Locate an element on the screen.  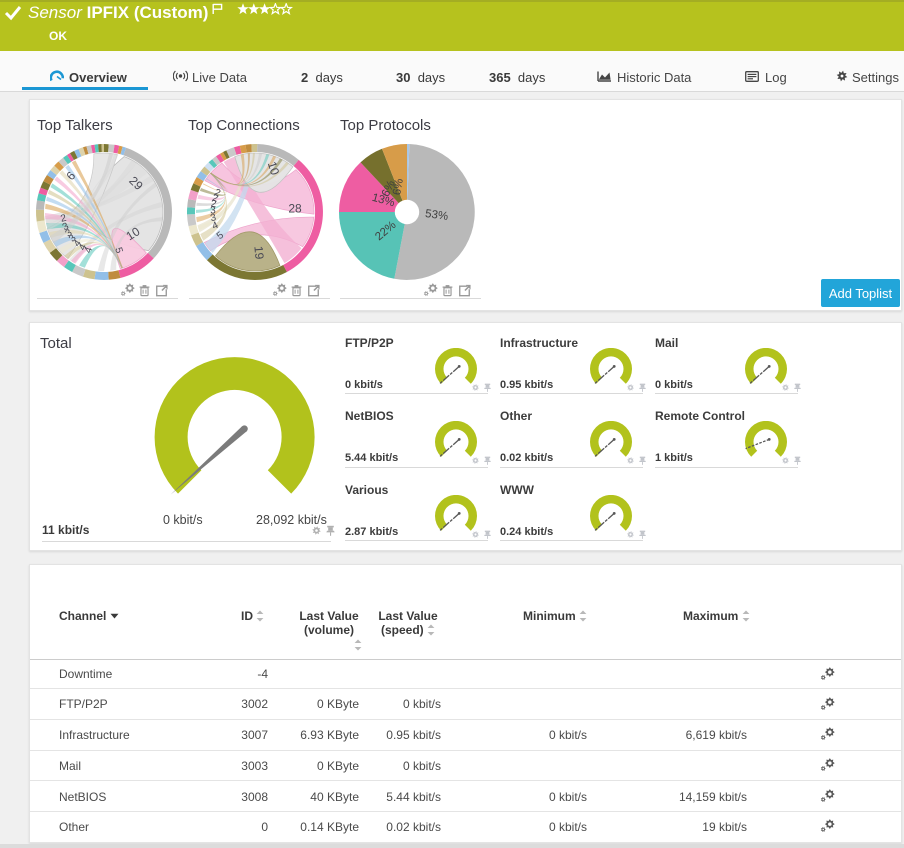
svg-text: 28 is located at coordinates (295, 208).